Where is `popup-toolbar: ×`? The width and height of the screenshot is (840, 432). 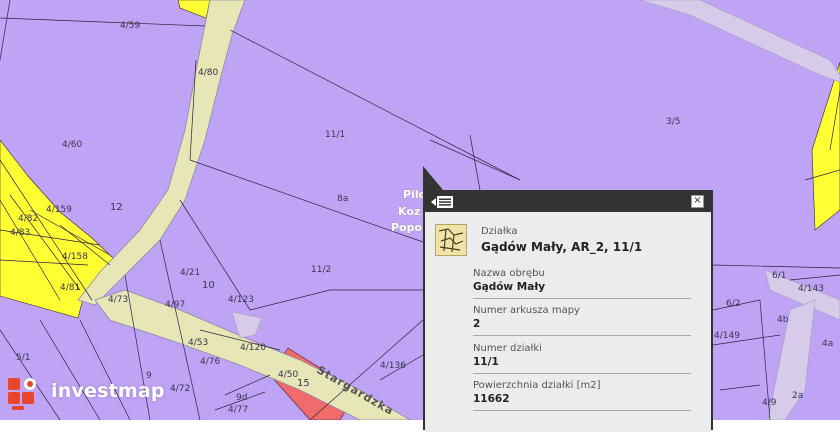 popup-toolbar: × is located at coordinates (568, 201).